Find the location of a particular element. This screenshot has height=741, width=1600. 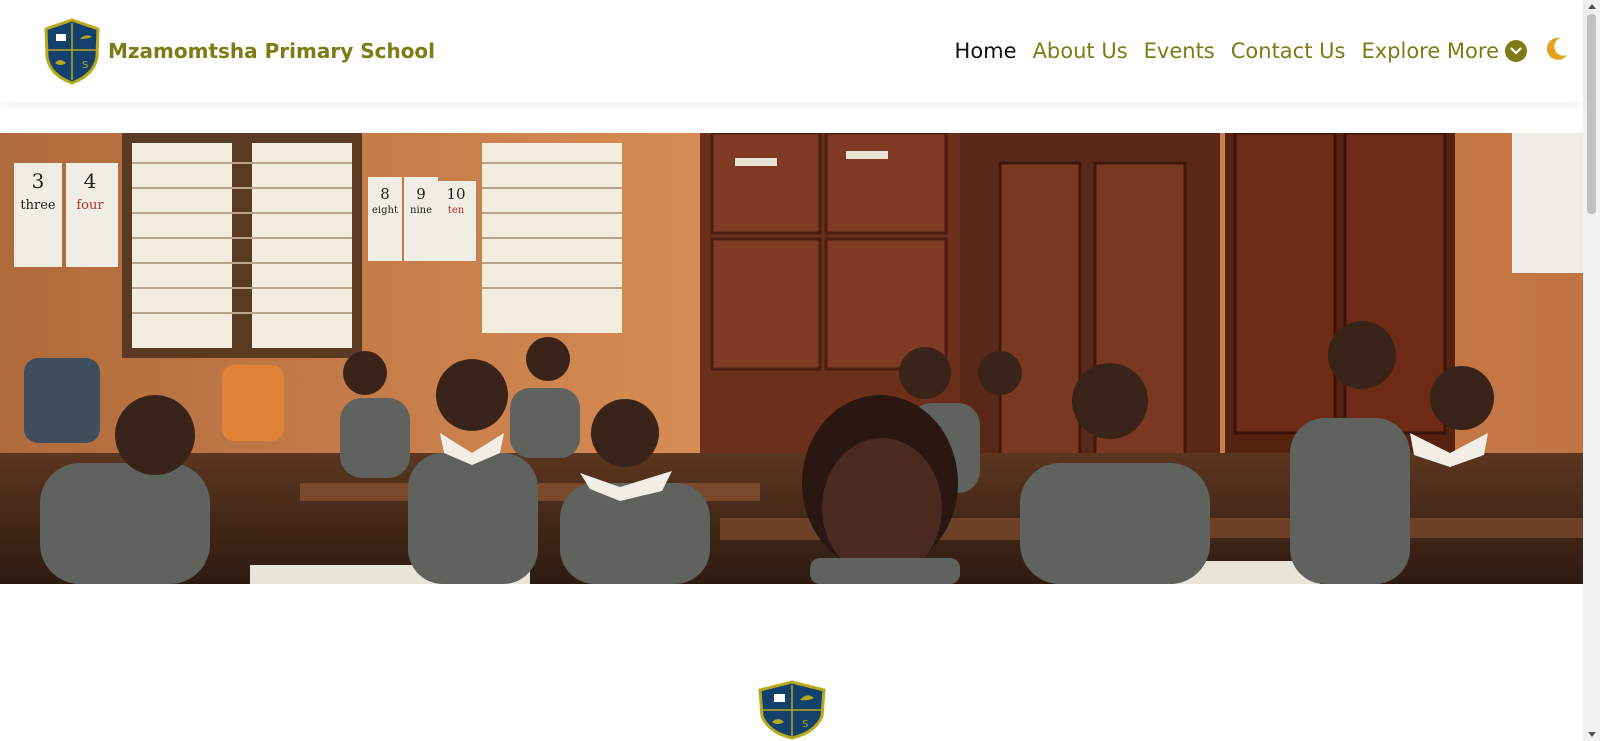

card-word: ten is located at coordinates (456, 210).